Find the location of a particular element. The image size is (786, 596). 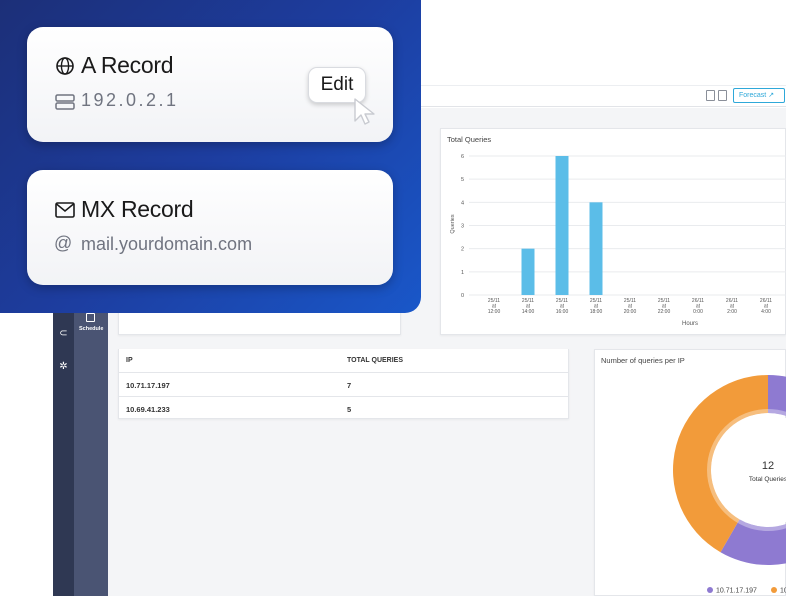

table-row: 10.69.41.233 5 is located at coordinates (344, 409).